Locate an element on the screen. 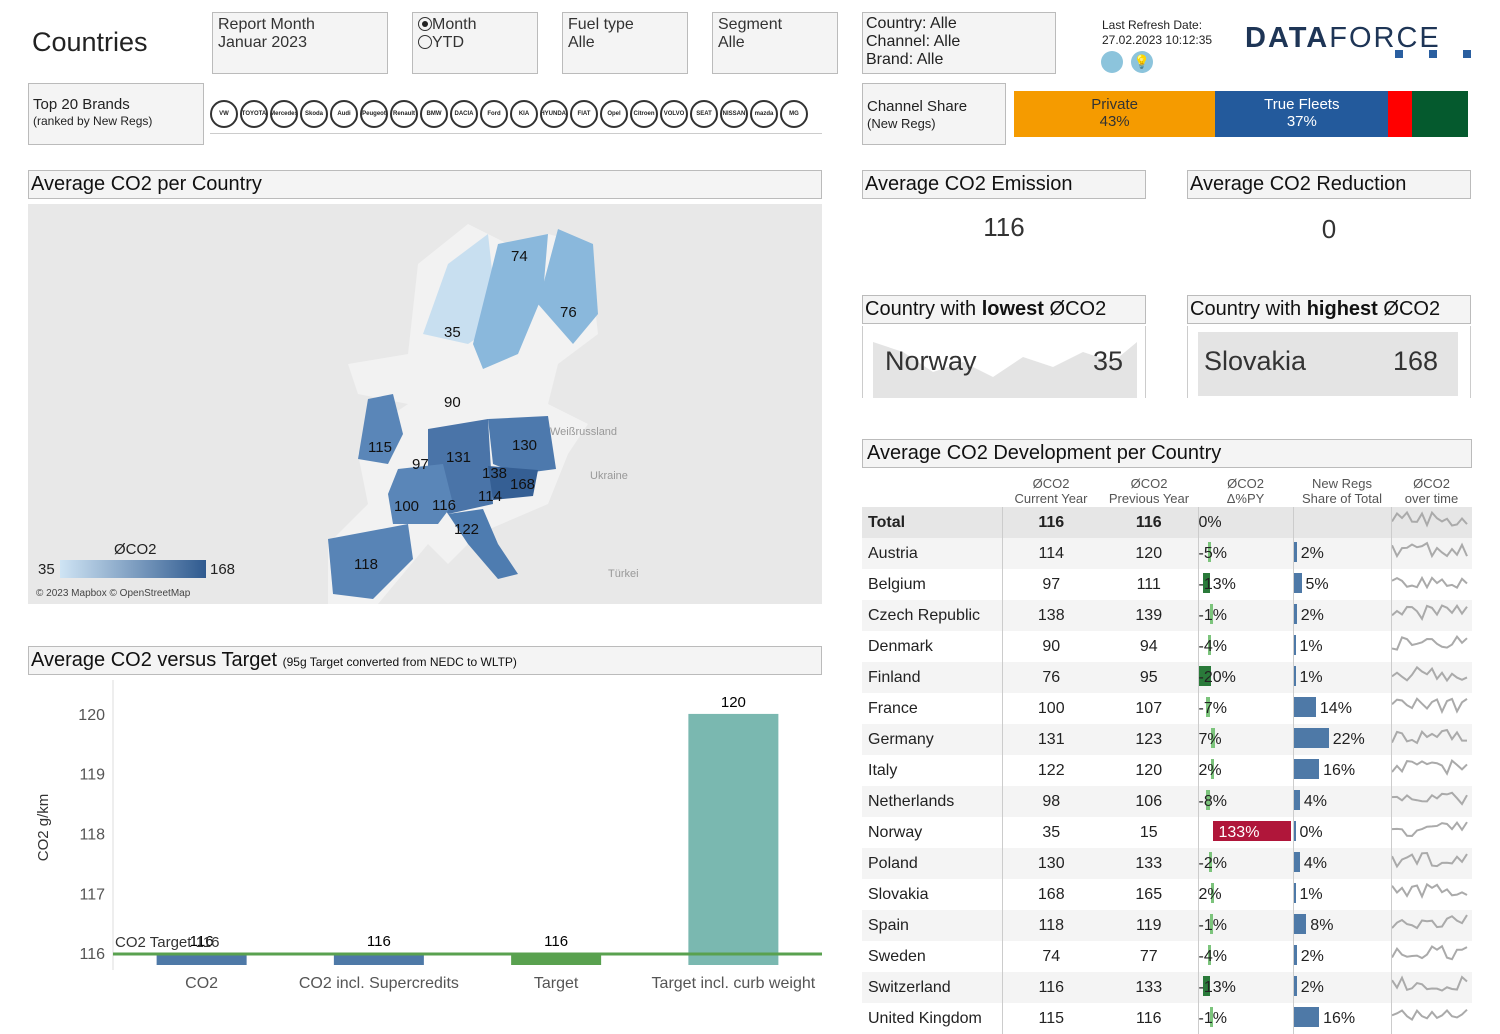 This screenshot has height=1034, width=1500. table-row: Austria 114 120 -5% 2% is located at coordinates (1167, 553).